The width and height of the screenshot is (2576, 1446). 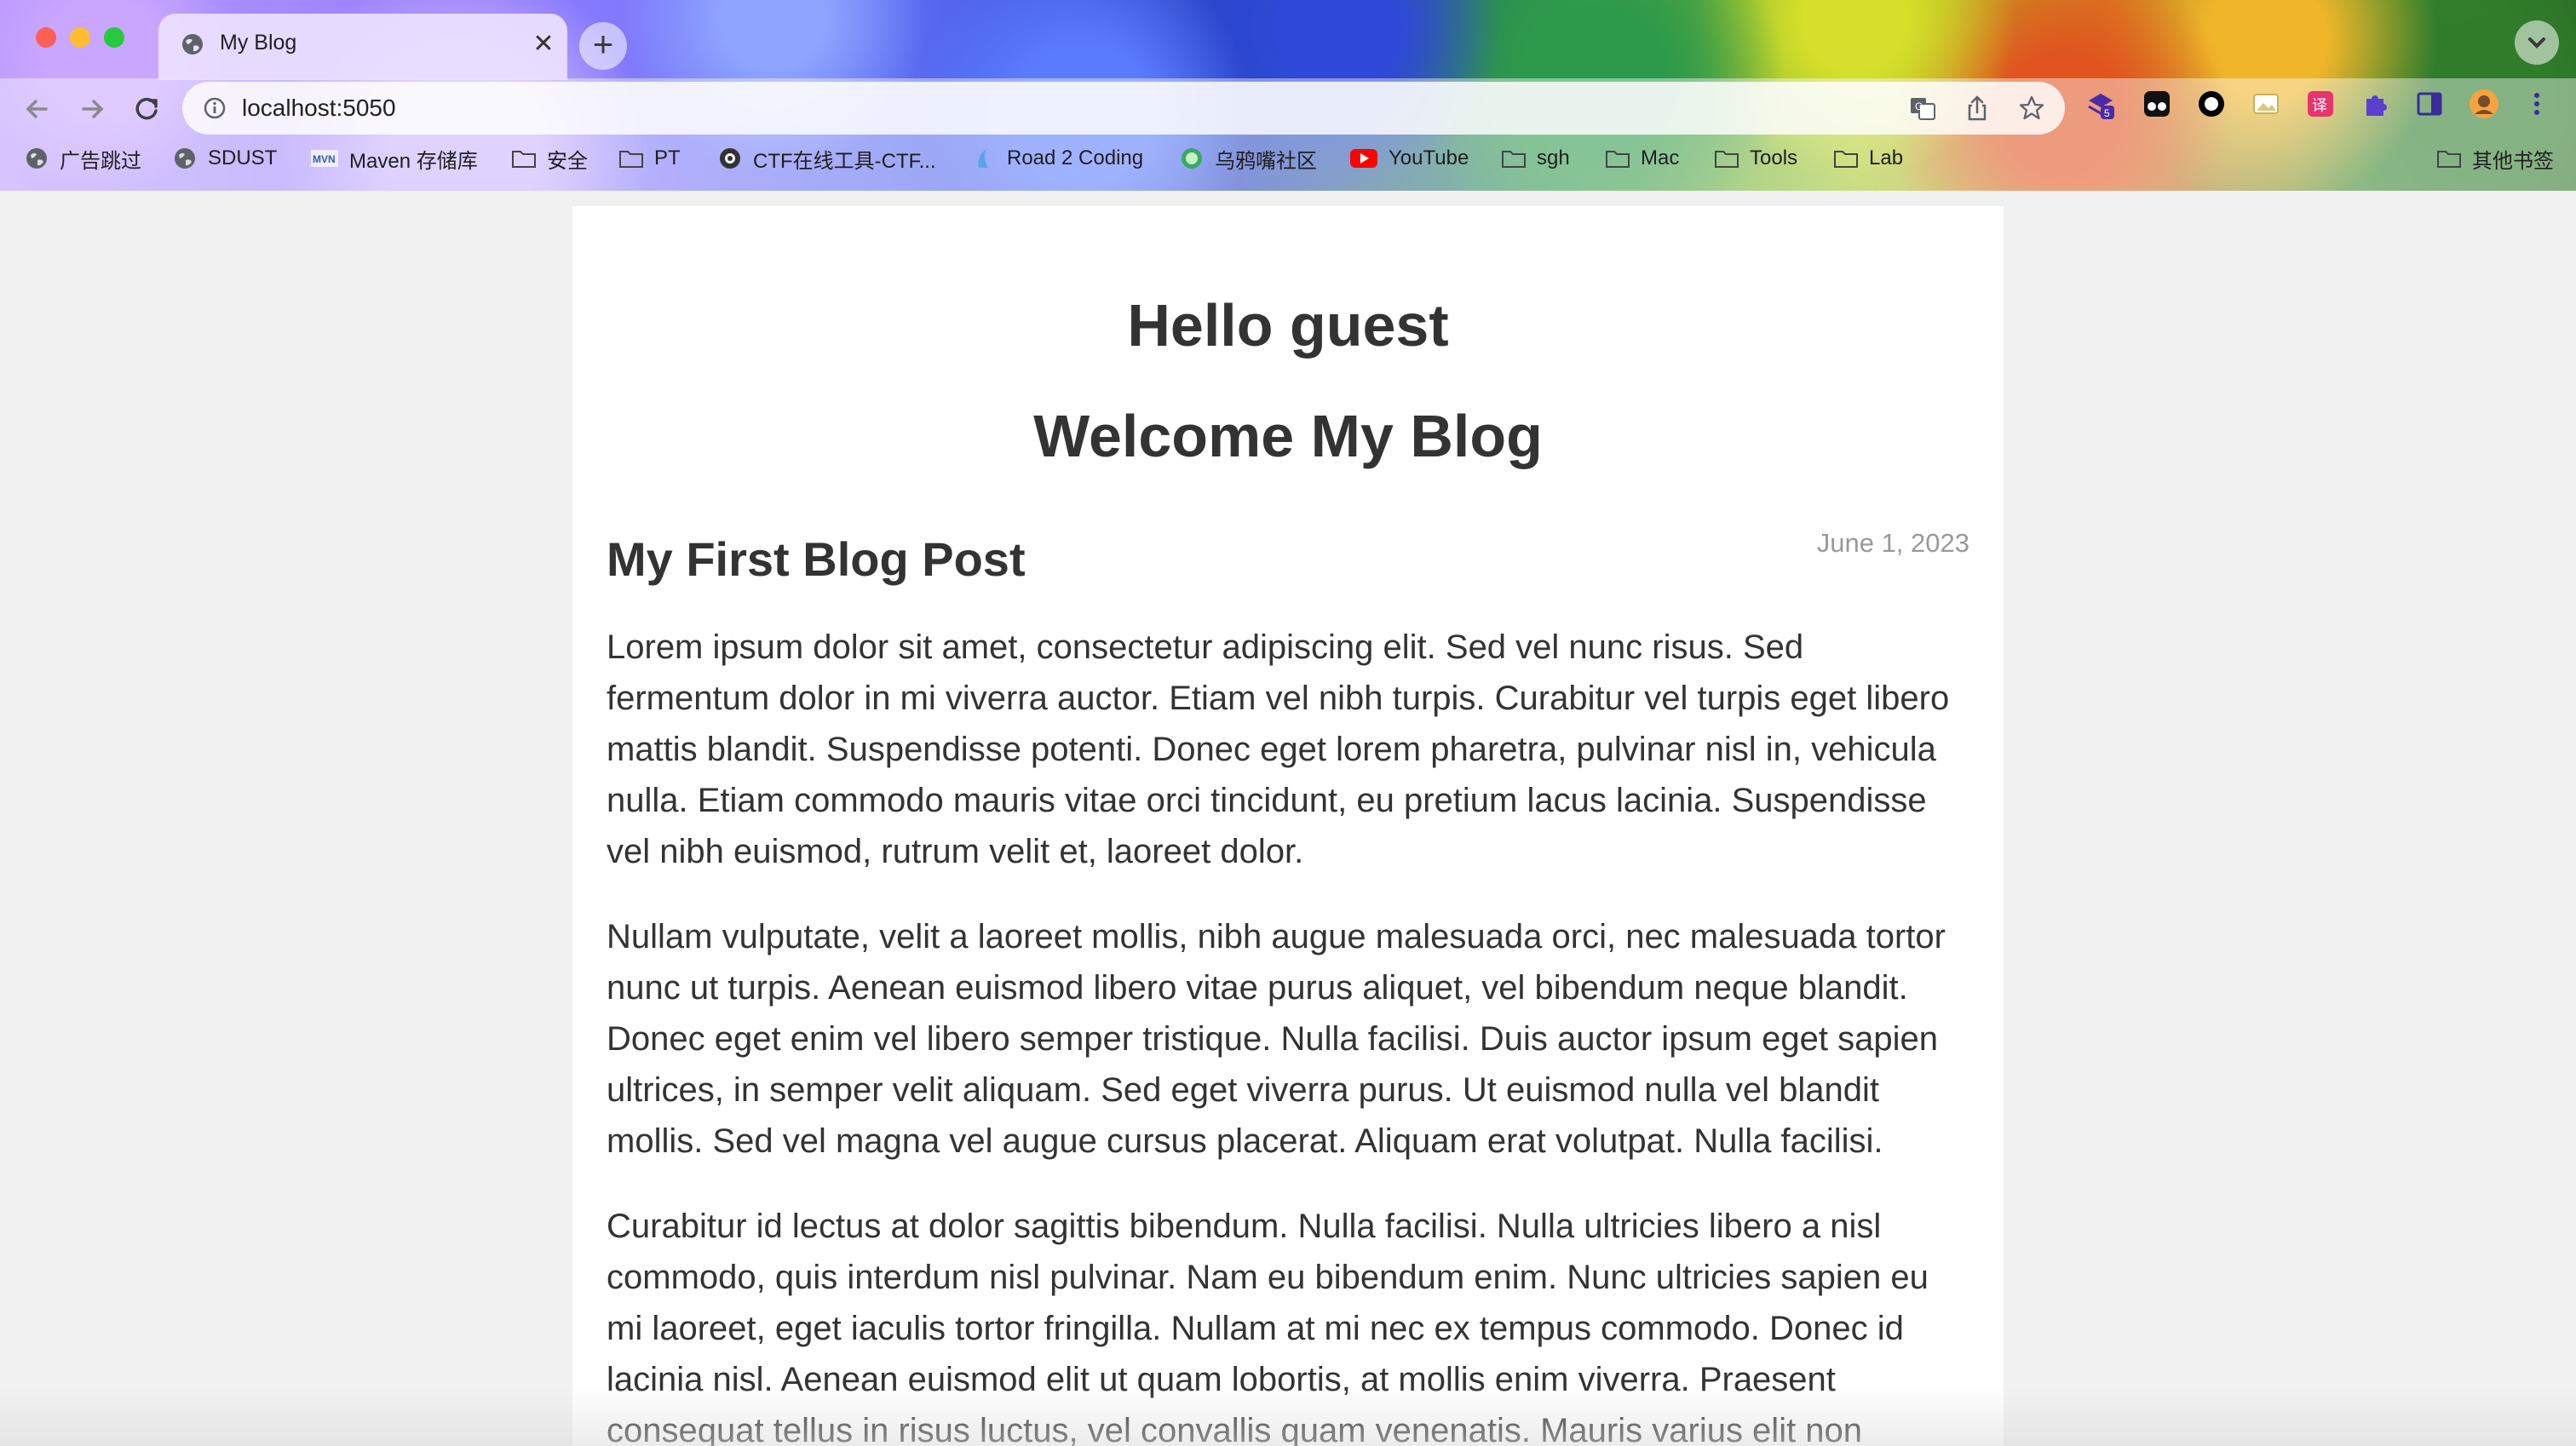 I want to click on bookmark-folder: sgh, so click(x=1536, y=158).